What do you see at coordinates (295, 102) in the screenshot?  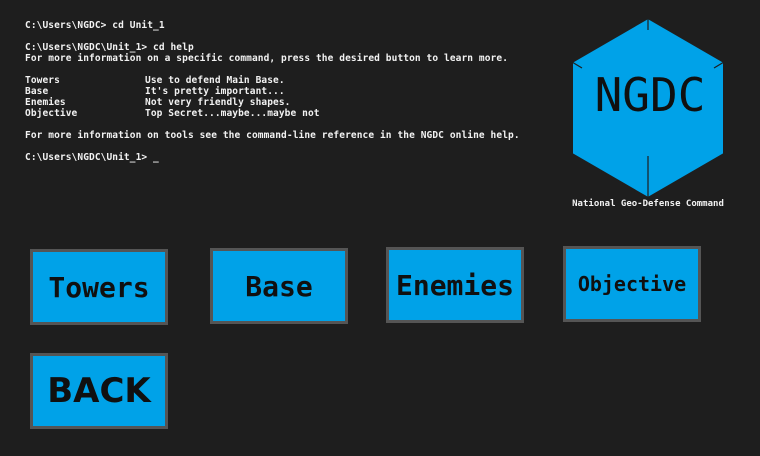 I see `help-row-enemies: Enemies Not very friendly shapes.` at bounding box center [295, 102].